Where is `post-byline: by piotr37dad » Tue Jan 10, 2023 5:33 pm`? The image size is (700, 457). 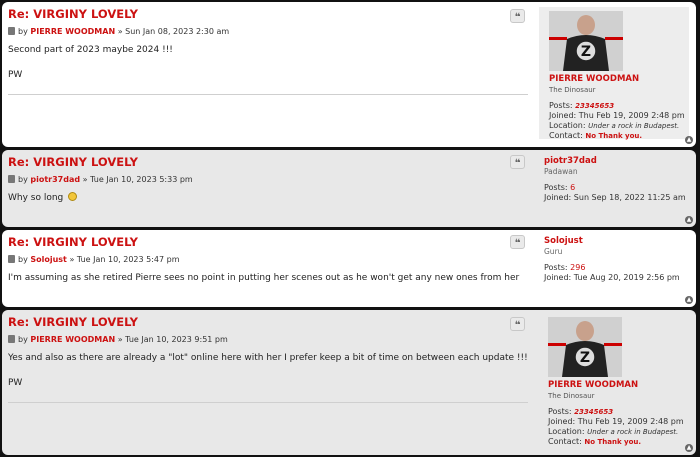
post-byline: by piotr37dad » Tue Jan 10, 2023 5:33 pm is located at coordinates (270, 179).